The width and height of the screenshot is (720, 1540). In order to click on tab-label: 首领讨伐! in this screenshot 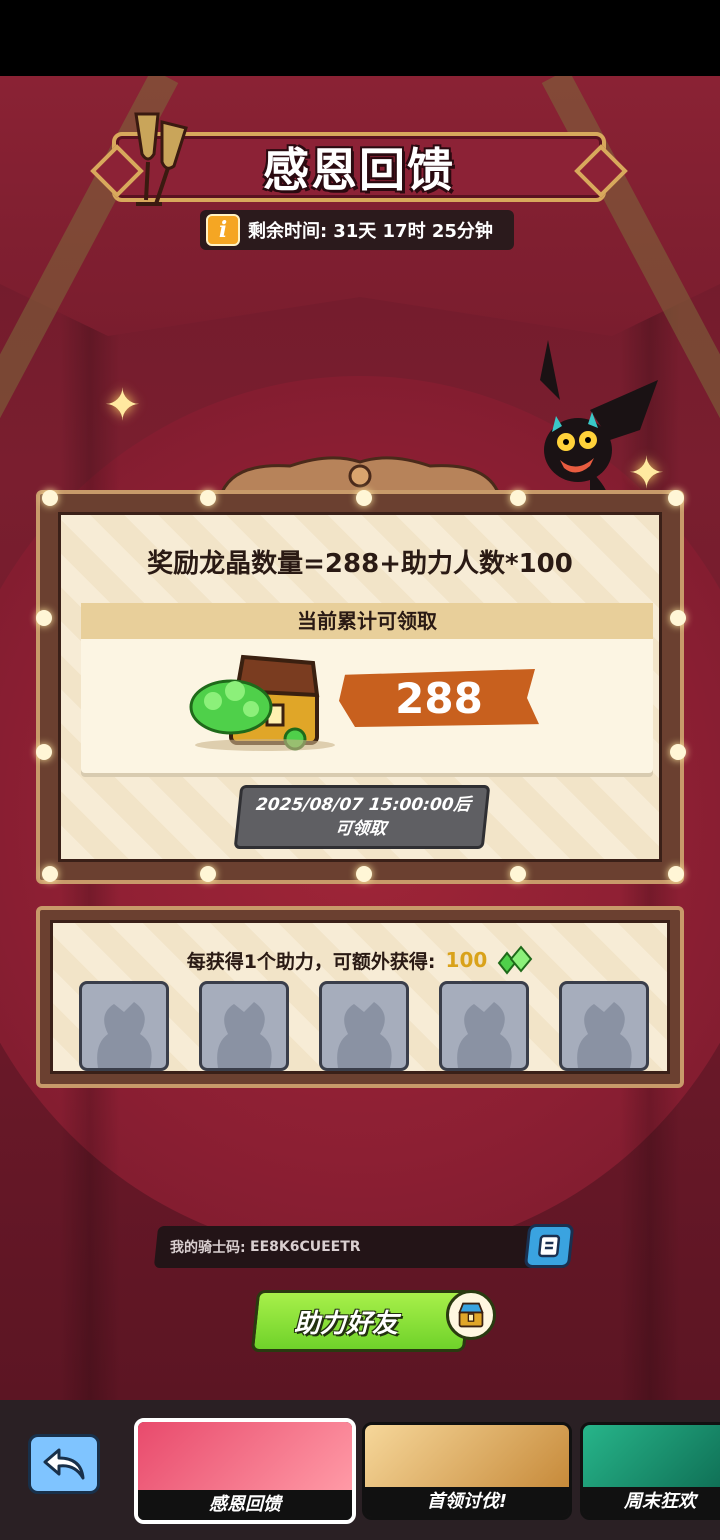, I will do `click(467, 1502)`.